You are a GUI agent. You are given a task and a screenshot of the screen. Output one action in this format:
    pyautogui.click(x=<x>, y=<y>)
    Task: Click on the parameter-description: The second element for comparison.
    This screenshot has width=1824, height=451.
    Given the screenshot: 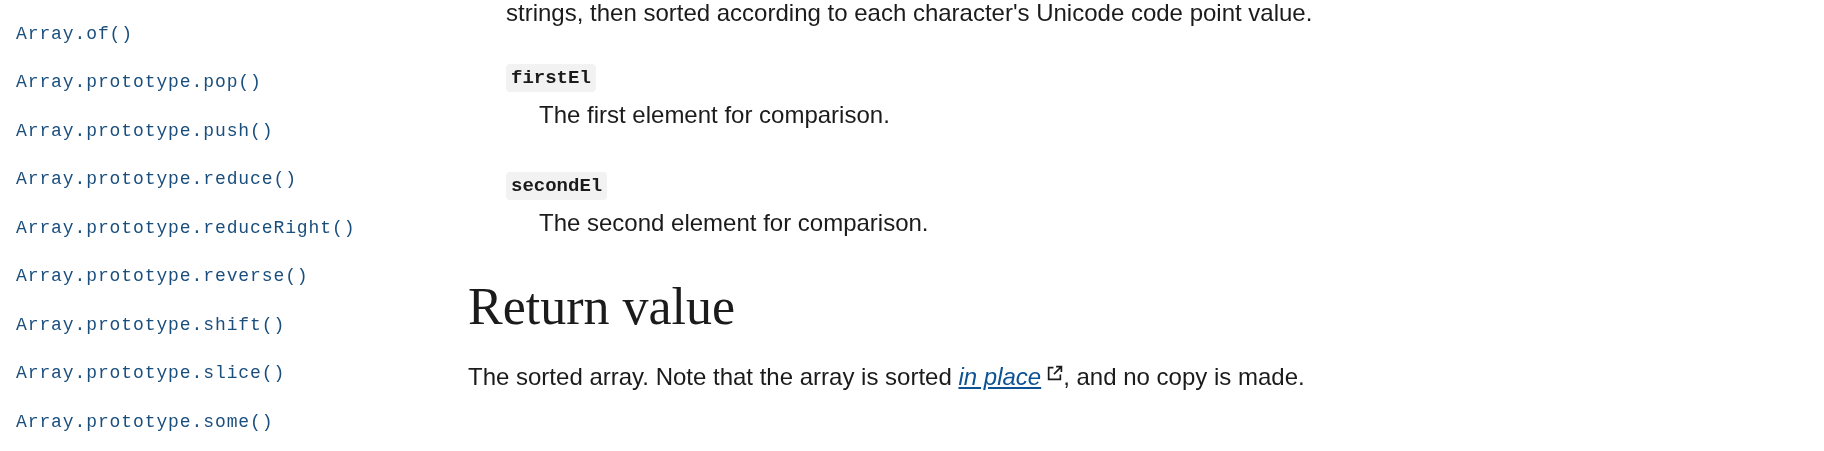 What is the action you would take?
    pyautogui.click(x=734, y=223)
    